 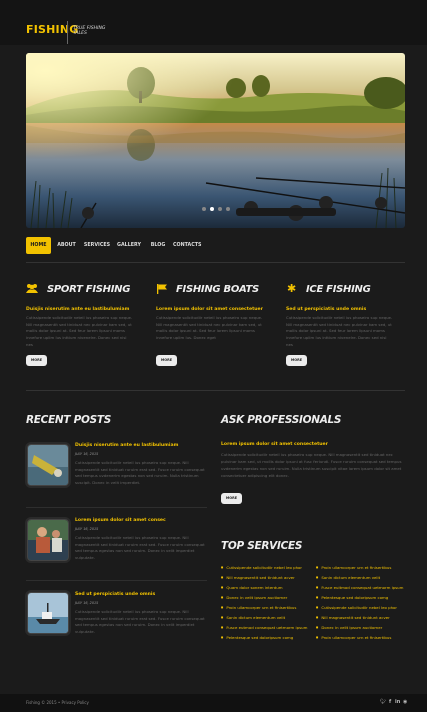 I want to click on feature-title: SPORT FISHING, so click(x=89, y=289).